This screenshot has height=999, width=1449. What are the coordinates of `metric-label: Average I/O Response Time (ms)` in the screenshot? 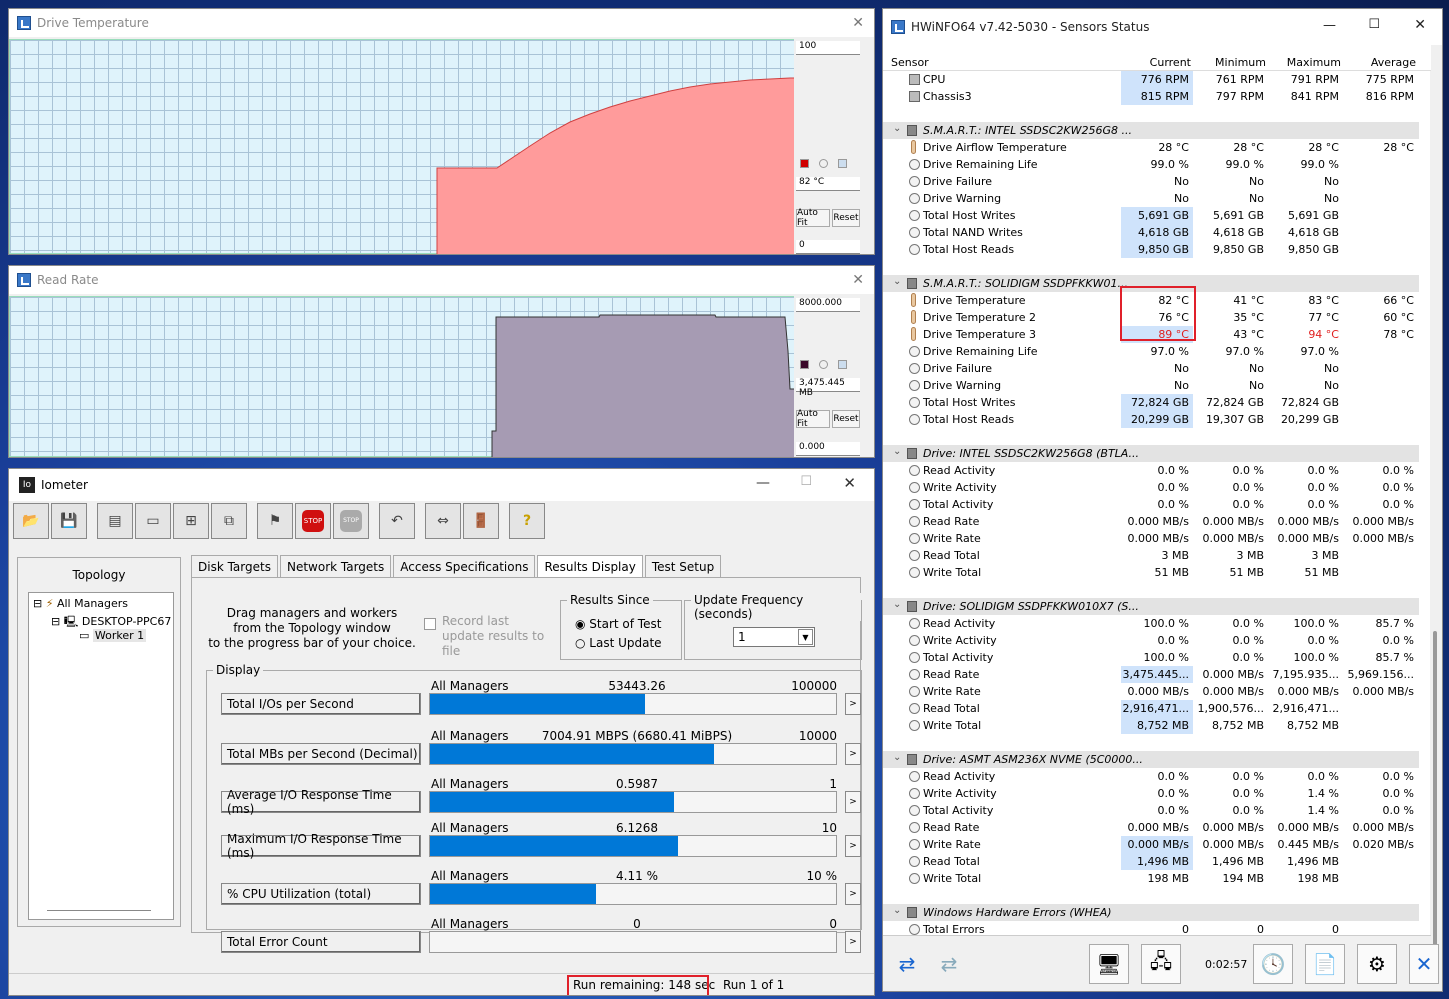 It's located at (321, 802).